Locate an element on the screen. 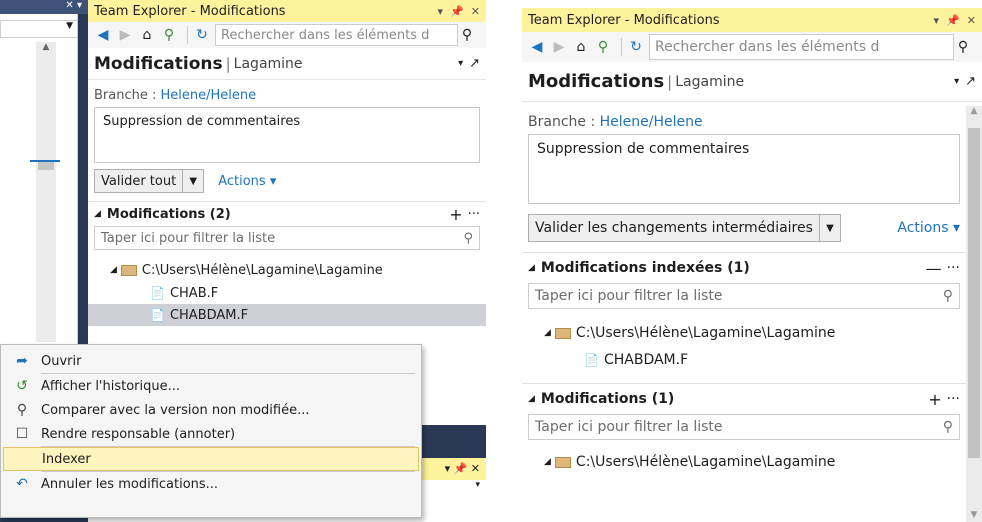  search-placeholder: Rechercher dans les éléments d is located at coordinates (325, 35).